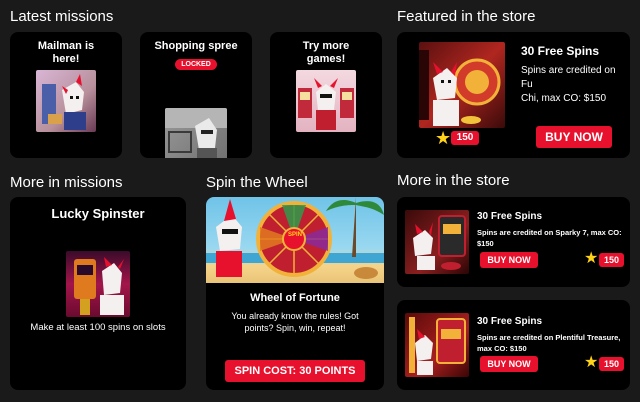  What do you see at coordinates (462, 85) in the screenshot?
I see `fu-chi-game-image` at bounding box center [462, 85].